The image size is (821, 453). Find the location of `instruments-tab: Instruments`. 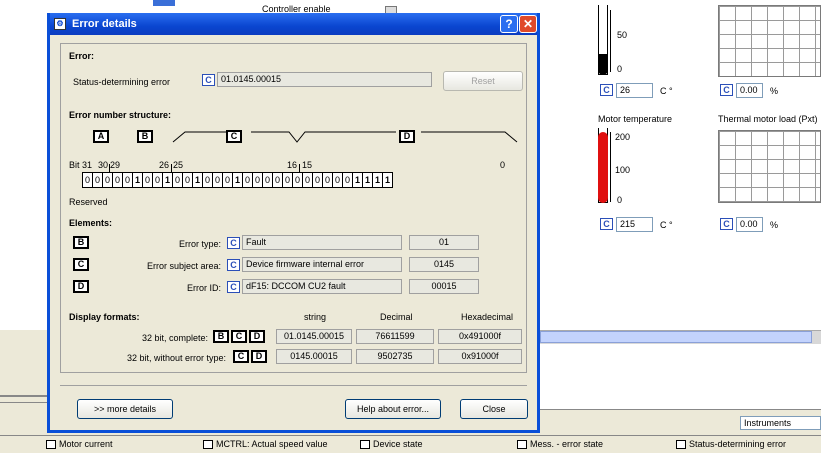

instruments-tab: Instruments is located at coordinates (780, 423).